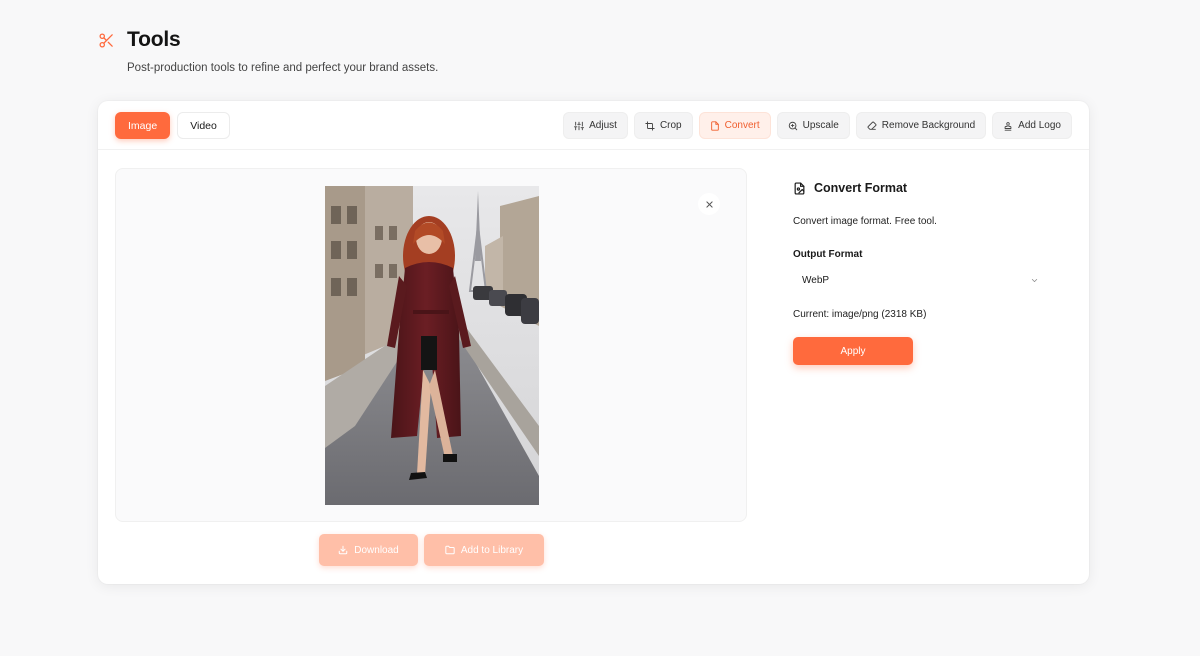  I want to click on preview-photo, so click(432, 345).